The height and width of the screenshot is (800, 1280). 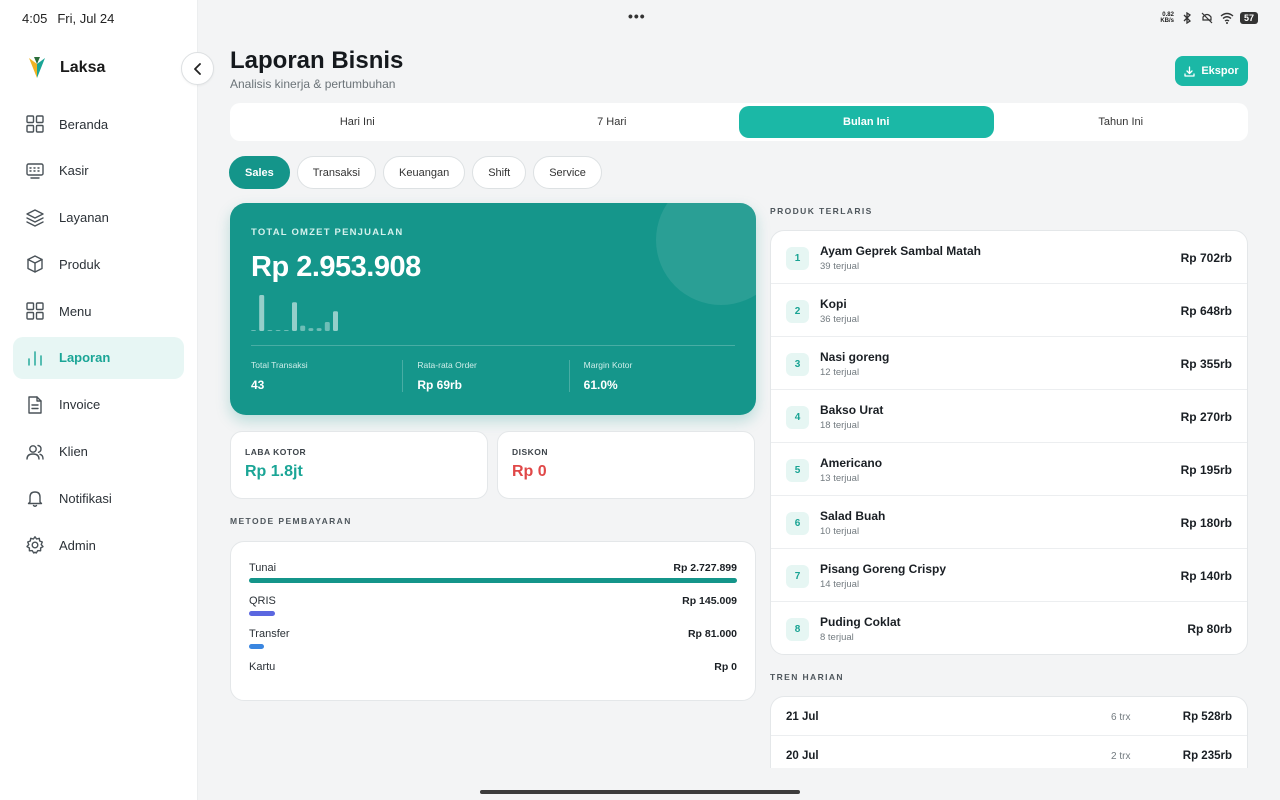 What do you see at coordinates (35, 18) in the screenshot?
I see `clock: 4:05` at bounding box center [35, 18].